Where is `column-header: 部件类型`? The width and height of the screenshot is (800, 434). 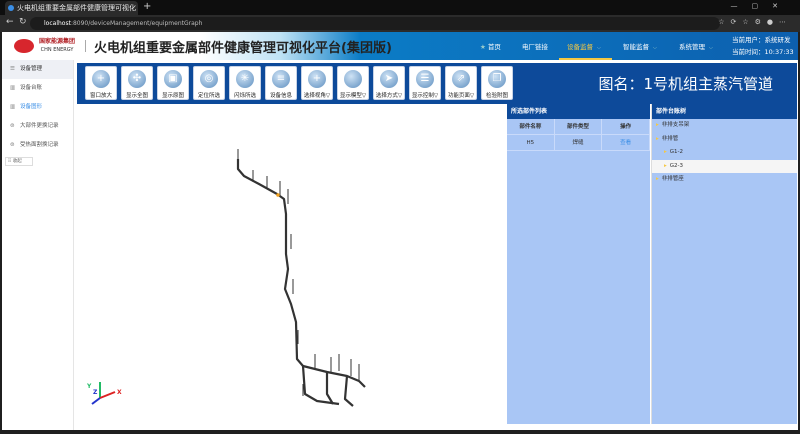
column-header: 部件类型 is located at coordinates (579, 126).